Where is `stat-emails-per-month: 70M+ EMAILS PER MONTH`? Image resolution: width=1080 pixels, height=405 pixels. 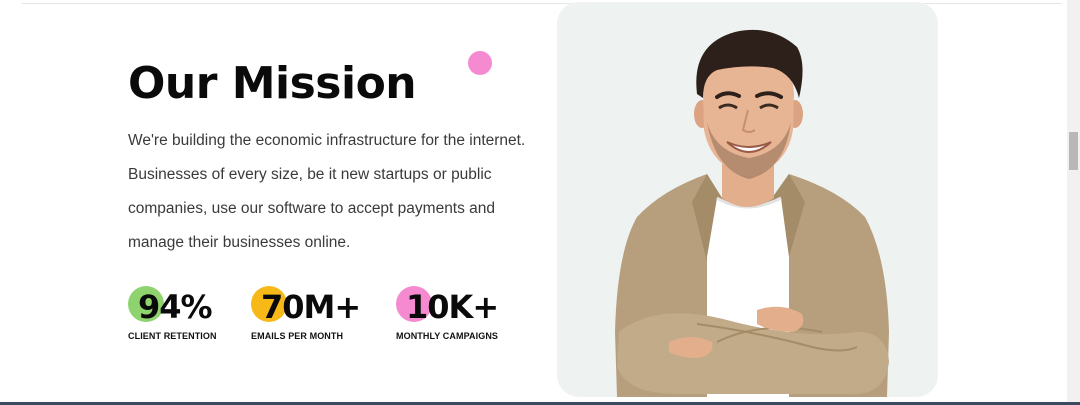 stat-emails-per-month: 70M+ EMAILS PER MONTH is located at coordinates (306, 313).